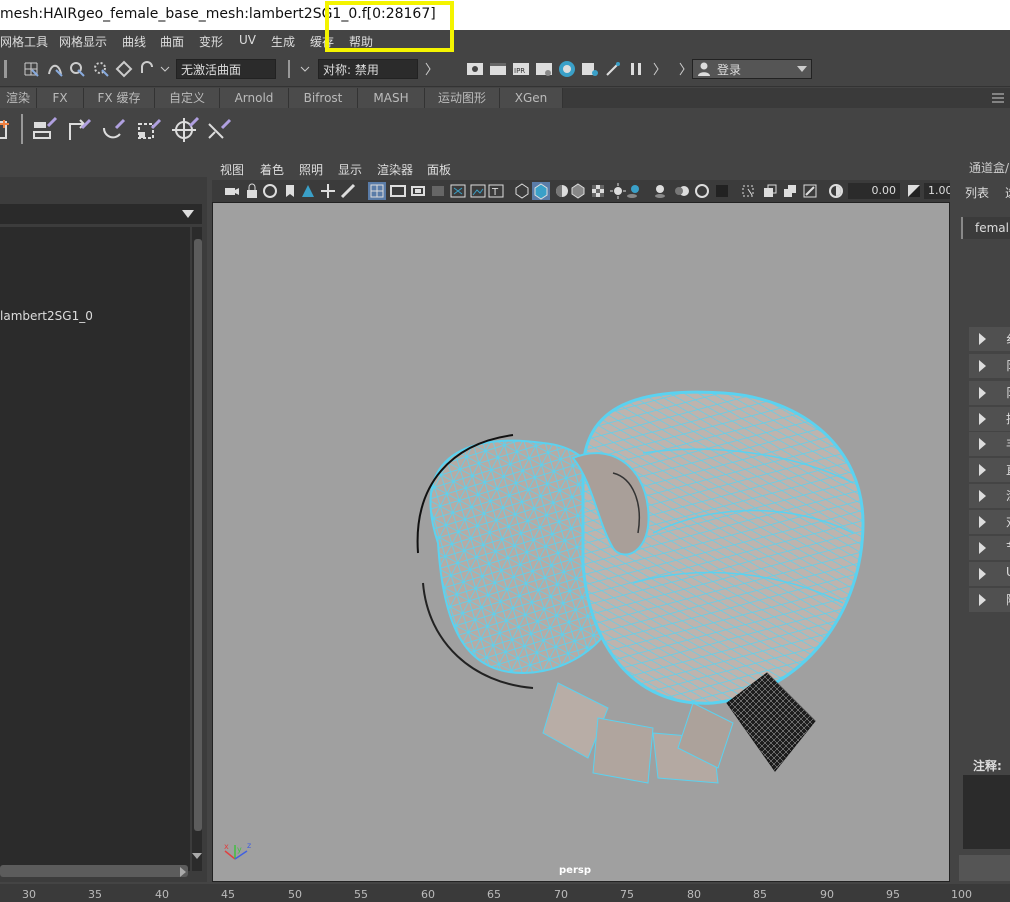 The width and height of the screenshot is (1010, 902). Describe the element at coordinates (989, 496) in the screenshot. I see `attribute-section: 涂` at that location.